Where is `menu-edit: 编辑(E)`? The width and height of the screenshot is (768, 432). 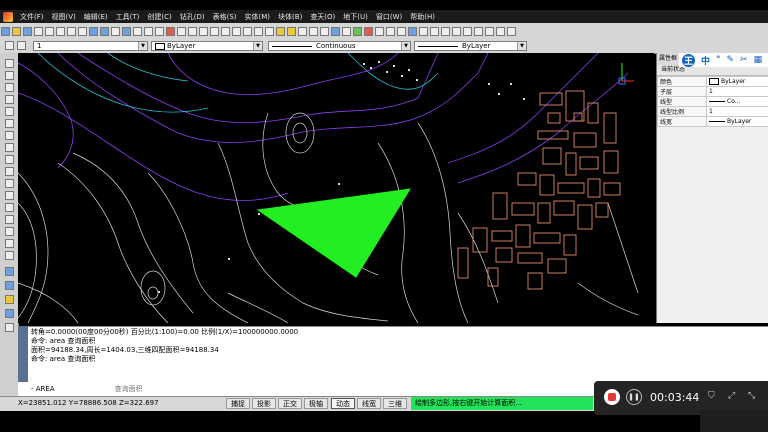
menu-edit: 编辑(E) is located at coordinates (96, 17).